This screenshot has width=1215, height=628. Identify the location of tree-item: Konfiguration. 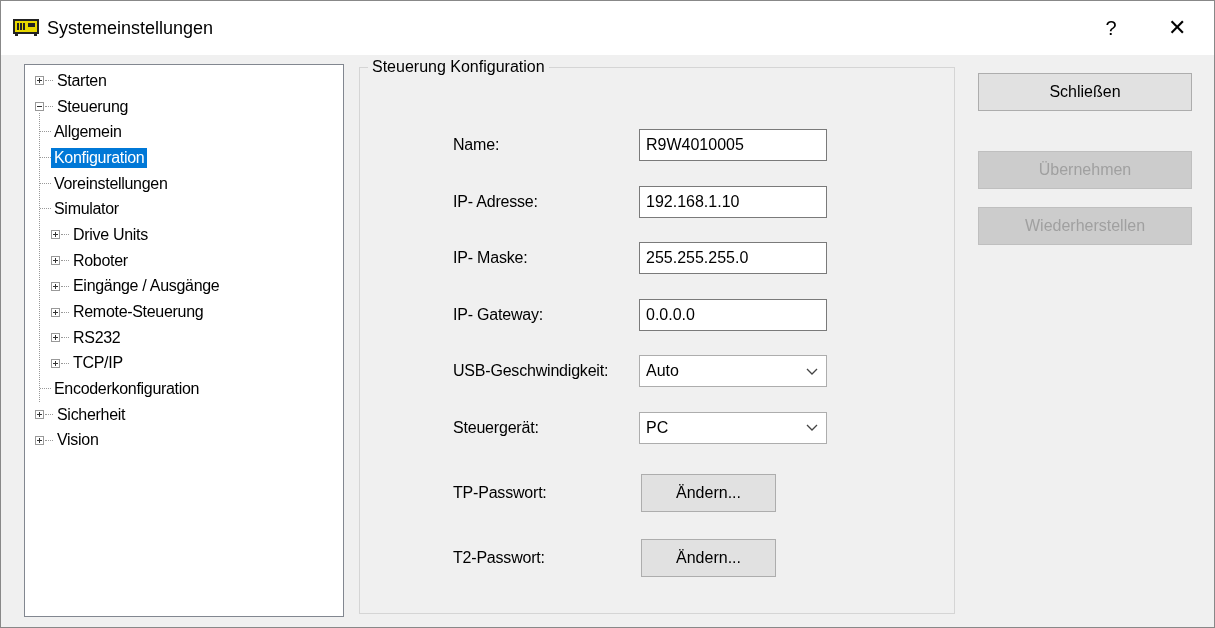
(99, 157).